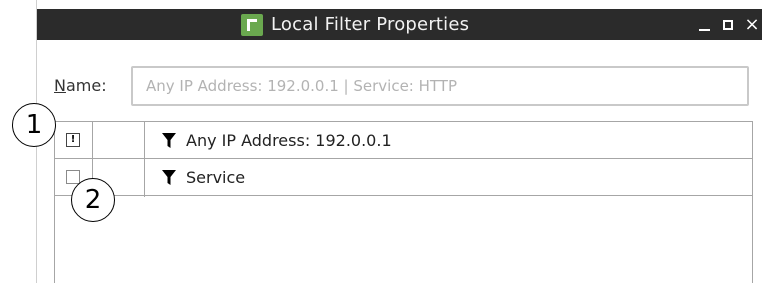 Image resolution: width=762 pixels, height=283 pixels. What do you see at coordinates (704, 25) in the screenshot?
I see `minimize-button` at bounding box center [704, 25].